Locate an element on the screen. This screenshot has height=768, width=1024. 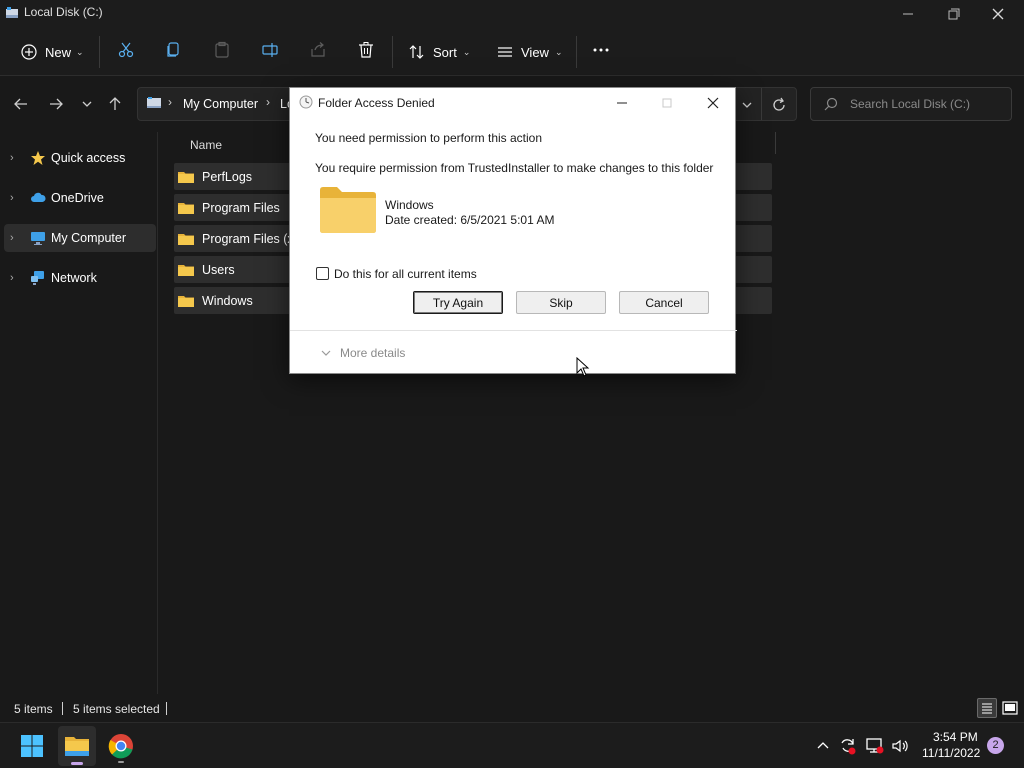
back-arrow-icon is located at coordinates (21, 104).